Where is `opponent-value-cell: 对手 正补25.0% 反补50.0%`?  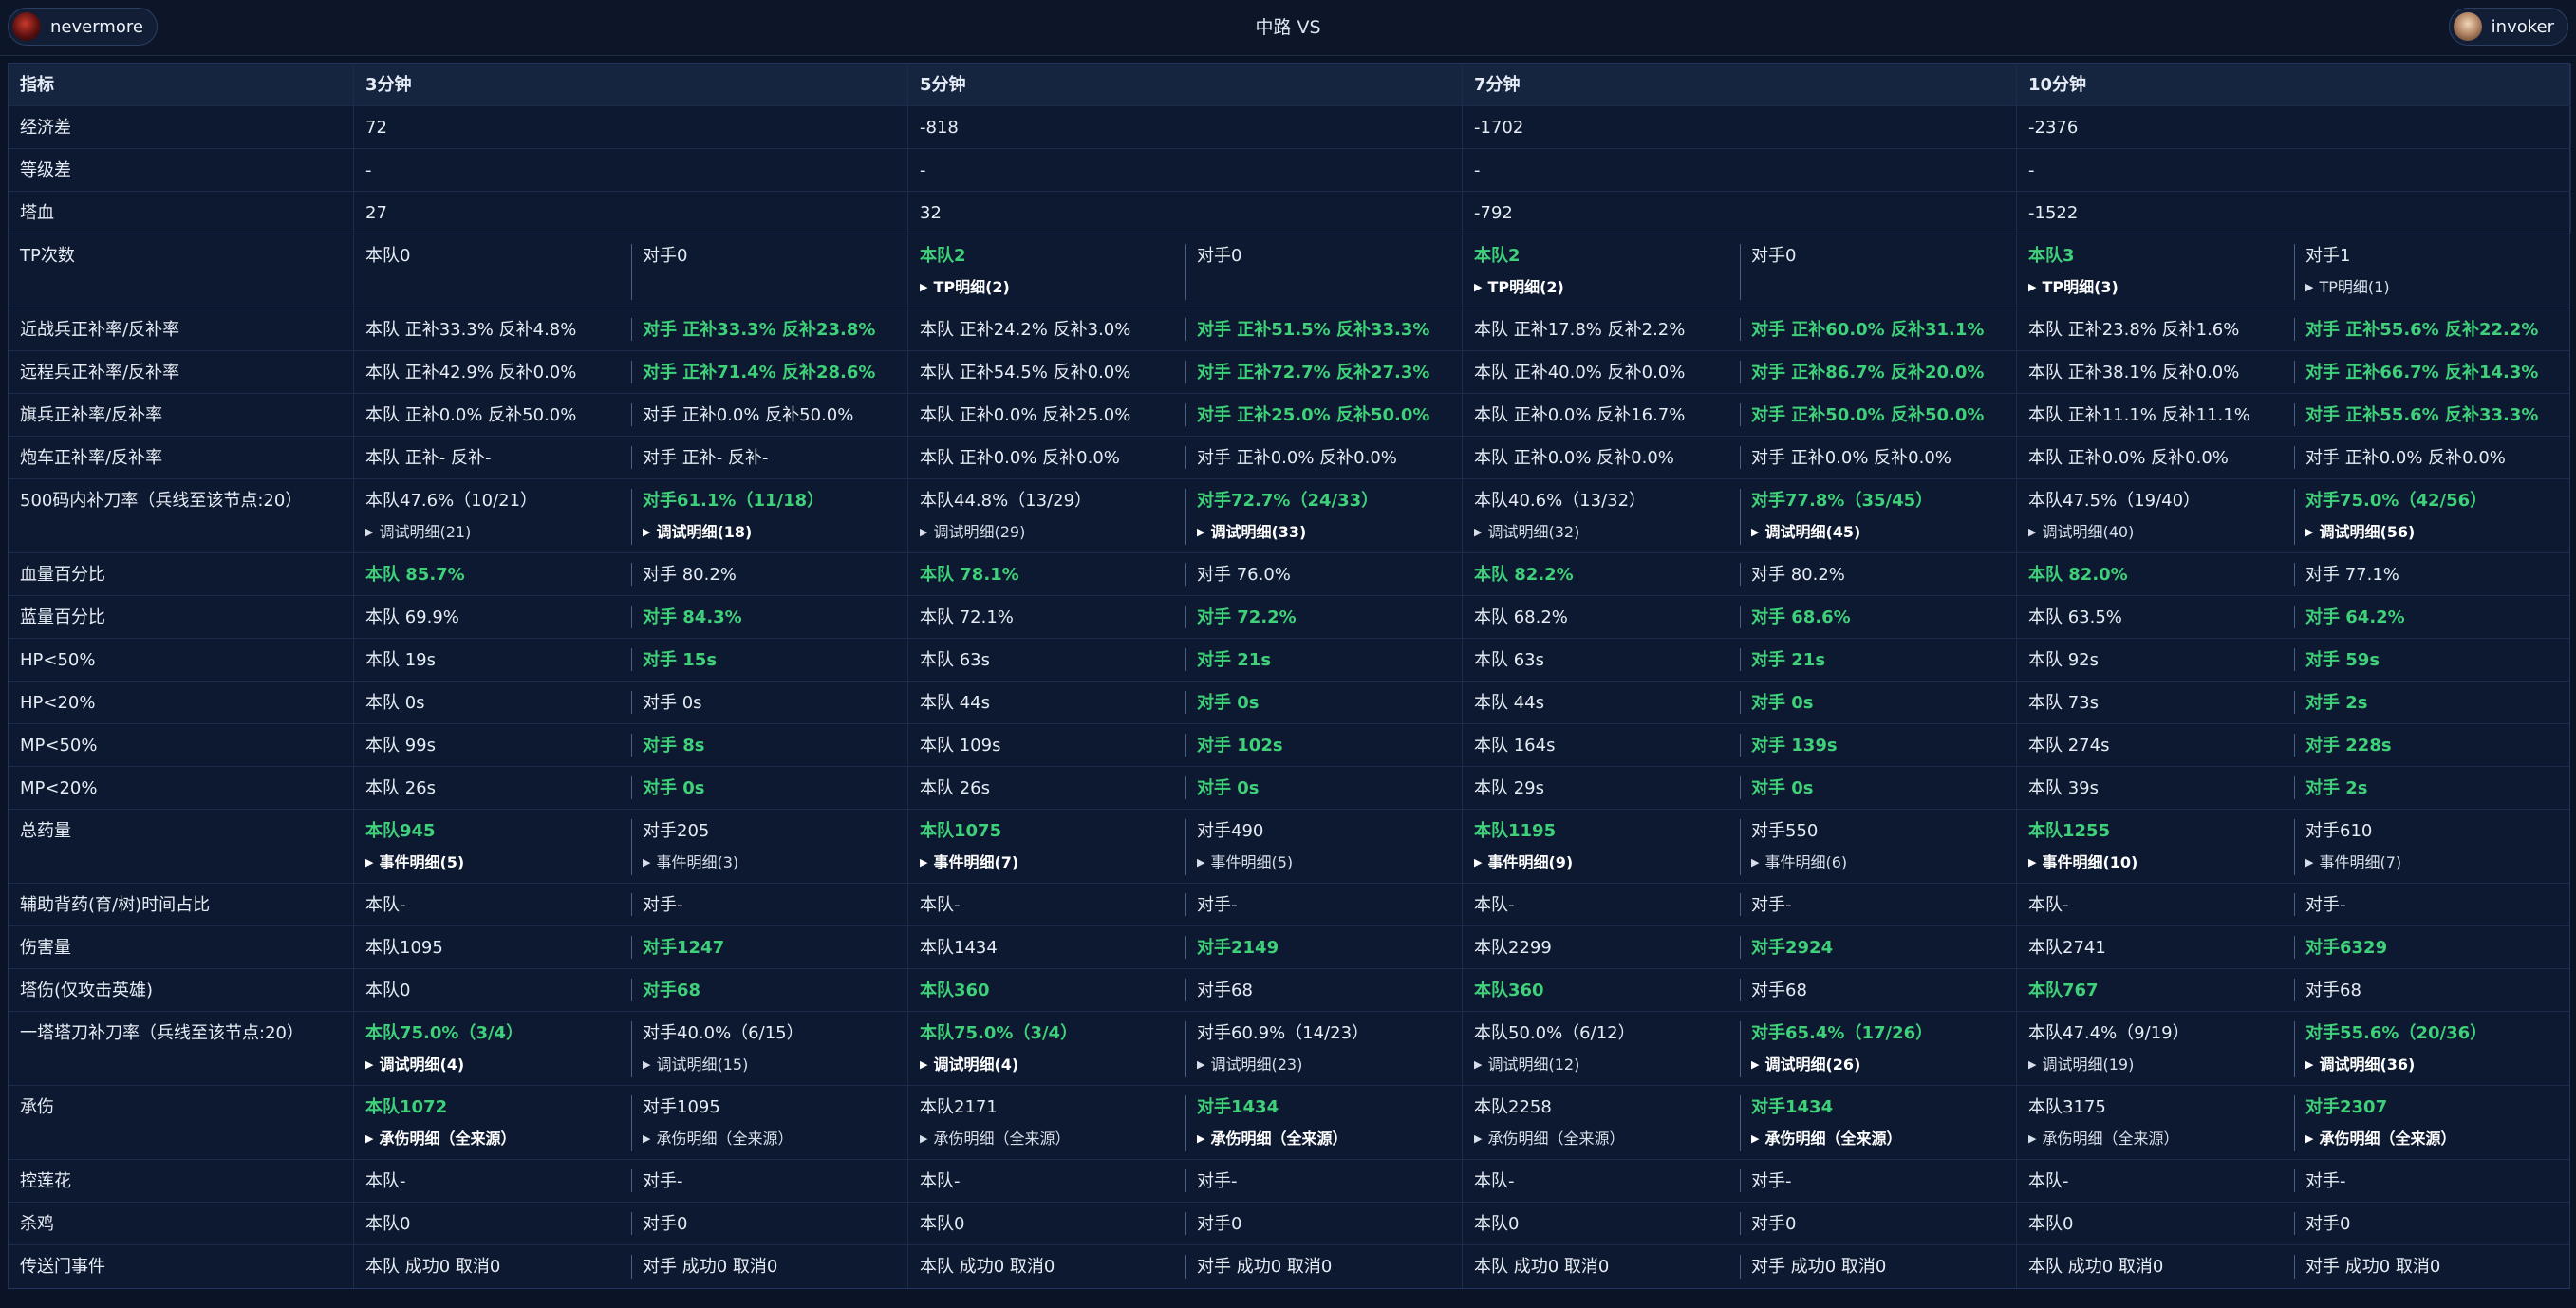
opponent-value-cell: 对手 正补25.0% 反补50.0% is located at coordinates (1324, 415).